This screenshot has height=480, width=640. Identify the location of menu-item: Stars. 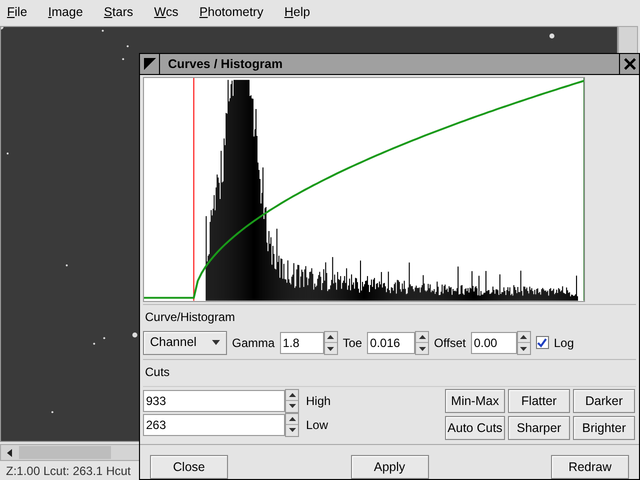
(119, 12).